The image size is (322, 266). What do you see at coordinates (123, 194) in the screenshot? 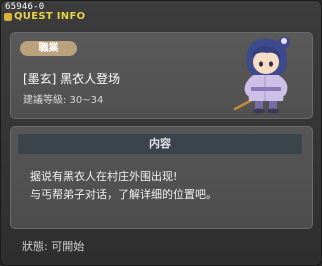
I see `description-line: 与丐帮弟子对话，了解详细的位置吧。` at bounding box center [123, 194].